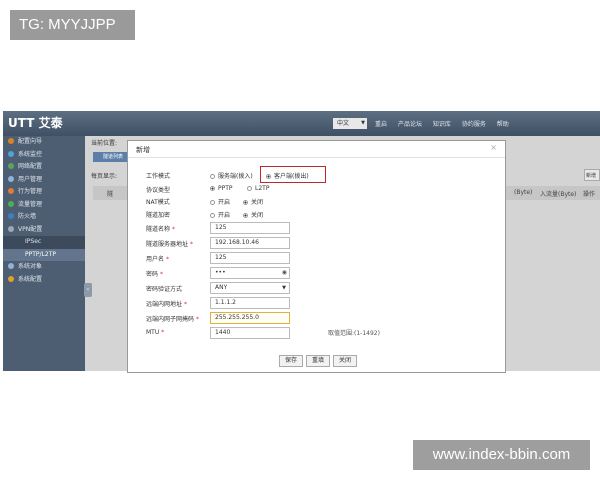 Image resolution: width=600 pixels, height=480 pixels. I want to click on sidebar-item-firewall: 防火墙, so click(44, 217).